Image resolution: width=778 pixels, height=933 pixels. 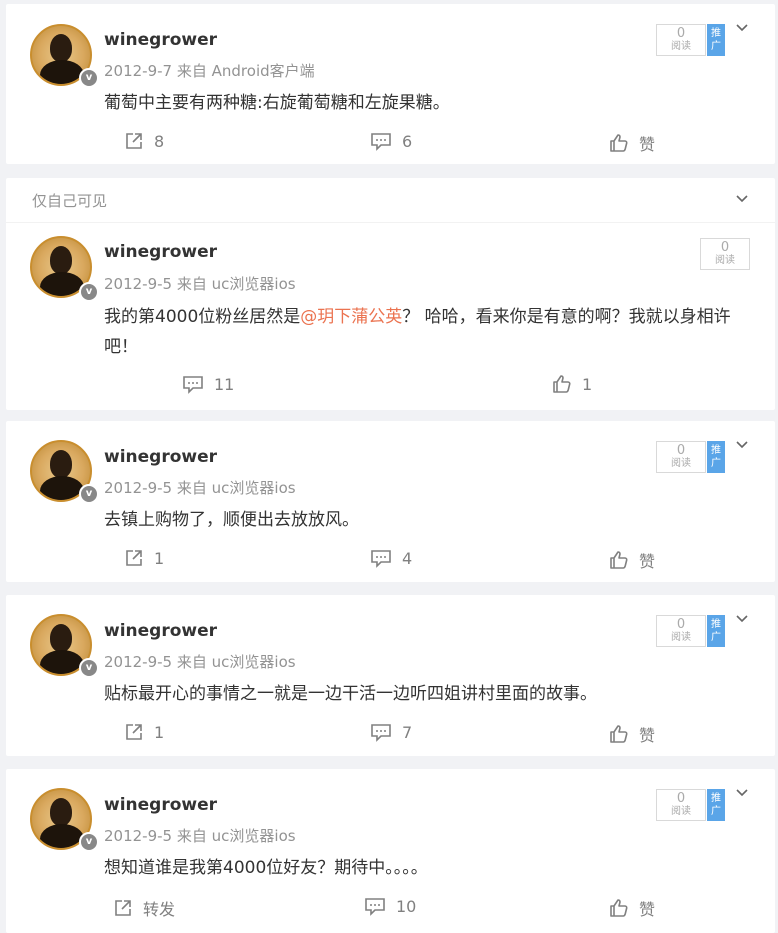 What do you see at coordinates (266, 868) in the screenshot?
I see `post-text: 想知道谁是我第4000位好友？期待中。。。。` at bounding box center [266, 868].